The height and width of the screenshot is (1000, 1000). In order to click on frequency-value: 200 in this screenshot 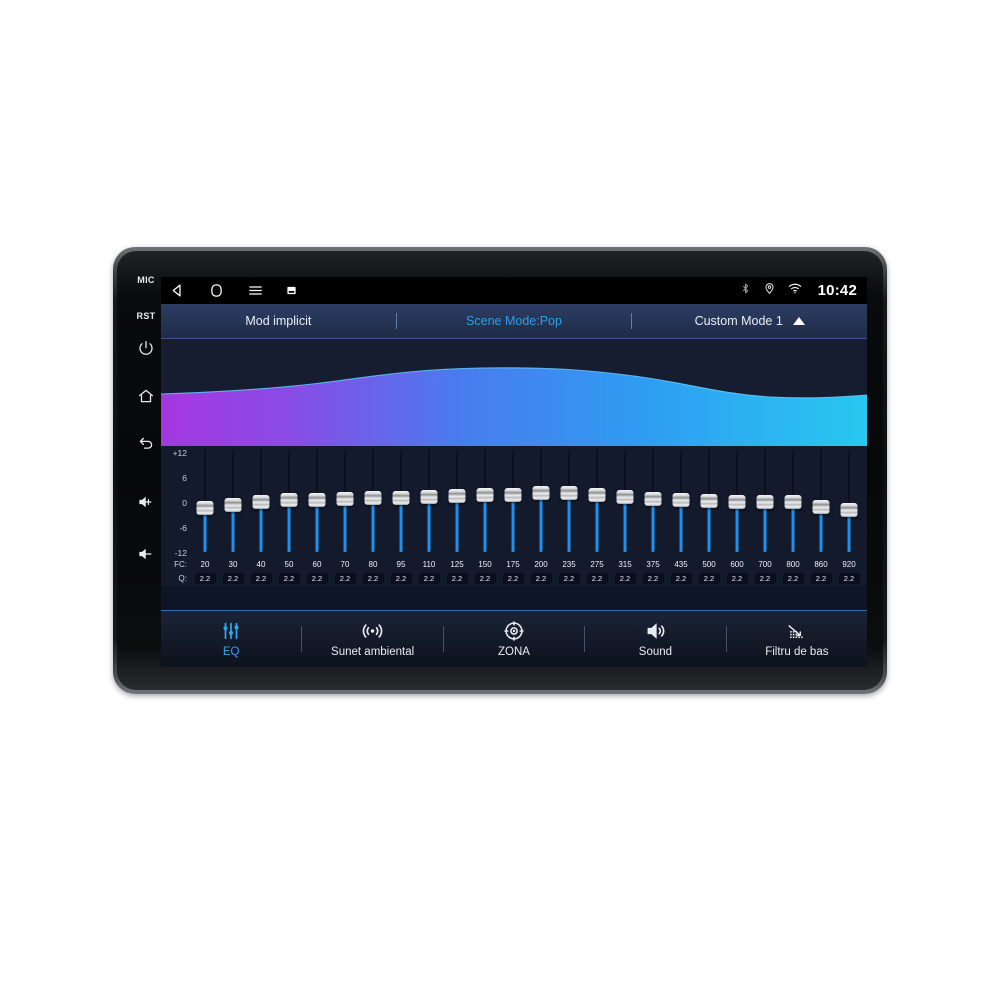, I will do `click(541, 564)`.